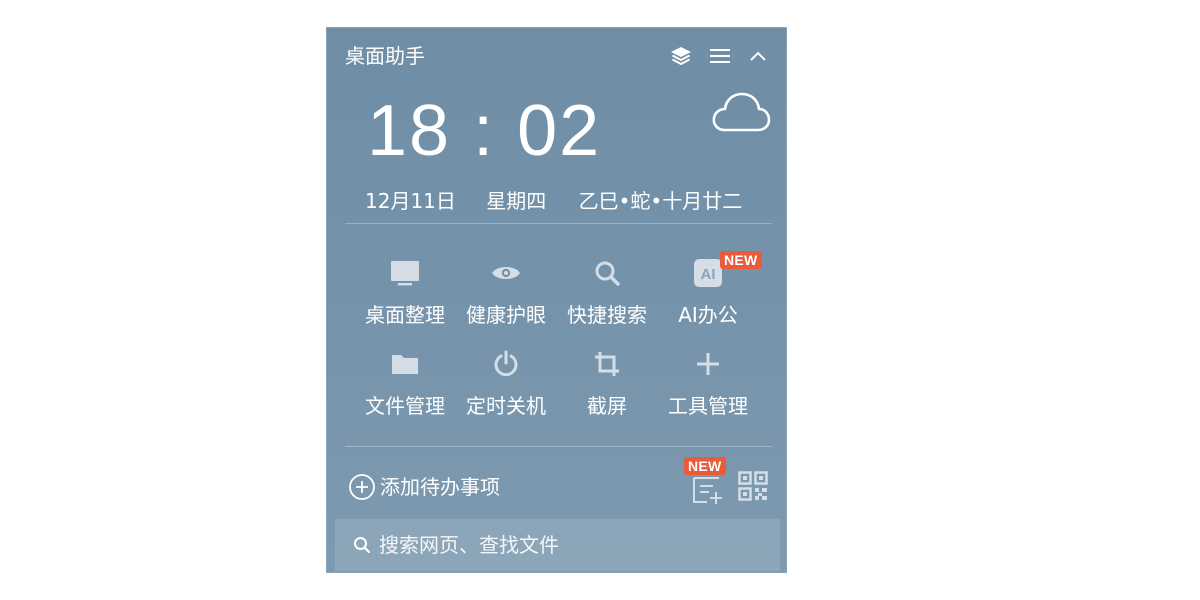  I want to click on menu-icon, so click(720, 56).